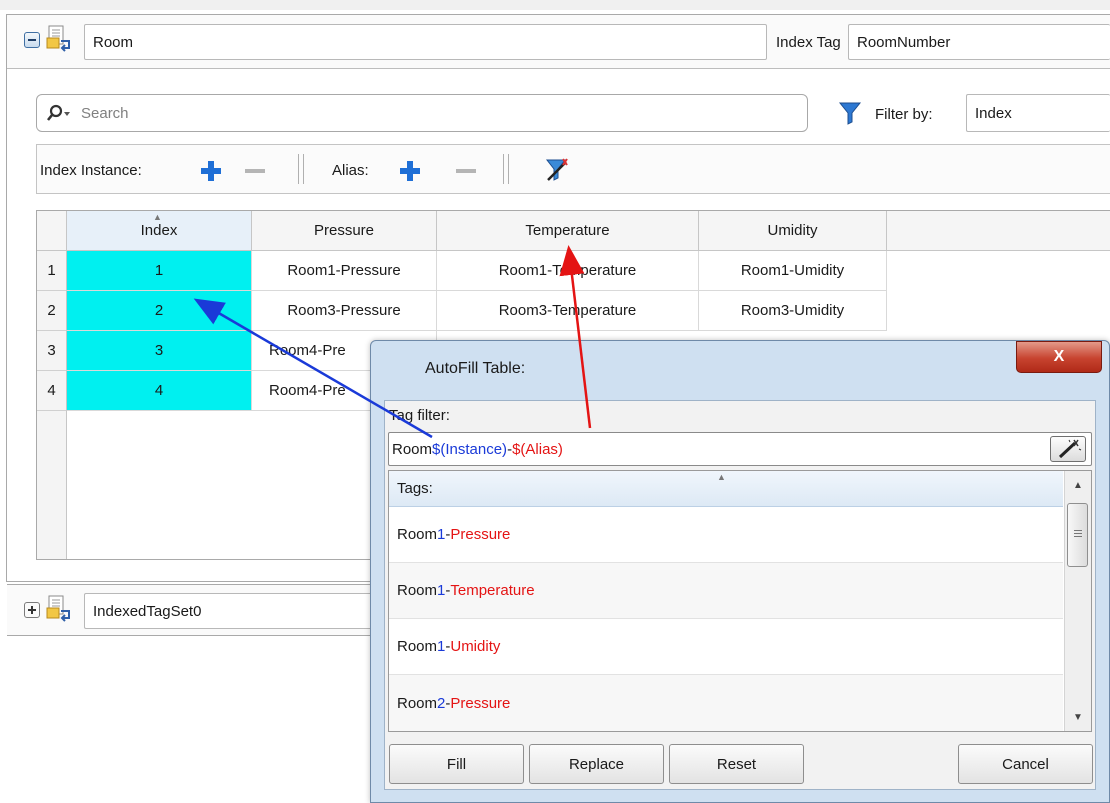 The width and height of the screenshot is (1110, 803). What do you see at coordinates (52, 231) in the screenshot?
I see `table-corner` at bounding box center [52, 231].